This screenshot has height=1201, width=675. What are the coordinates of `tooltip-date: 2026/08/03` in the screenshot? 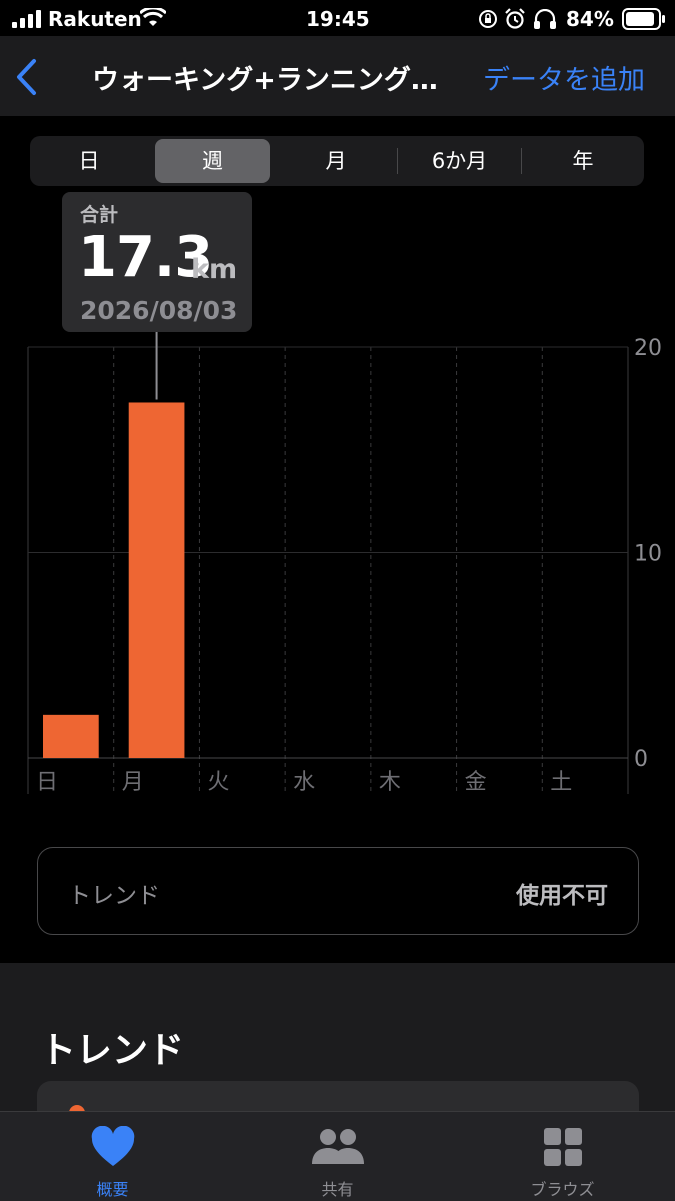 It's located at (159, 310).